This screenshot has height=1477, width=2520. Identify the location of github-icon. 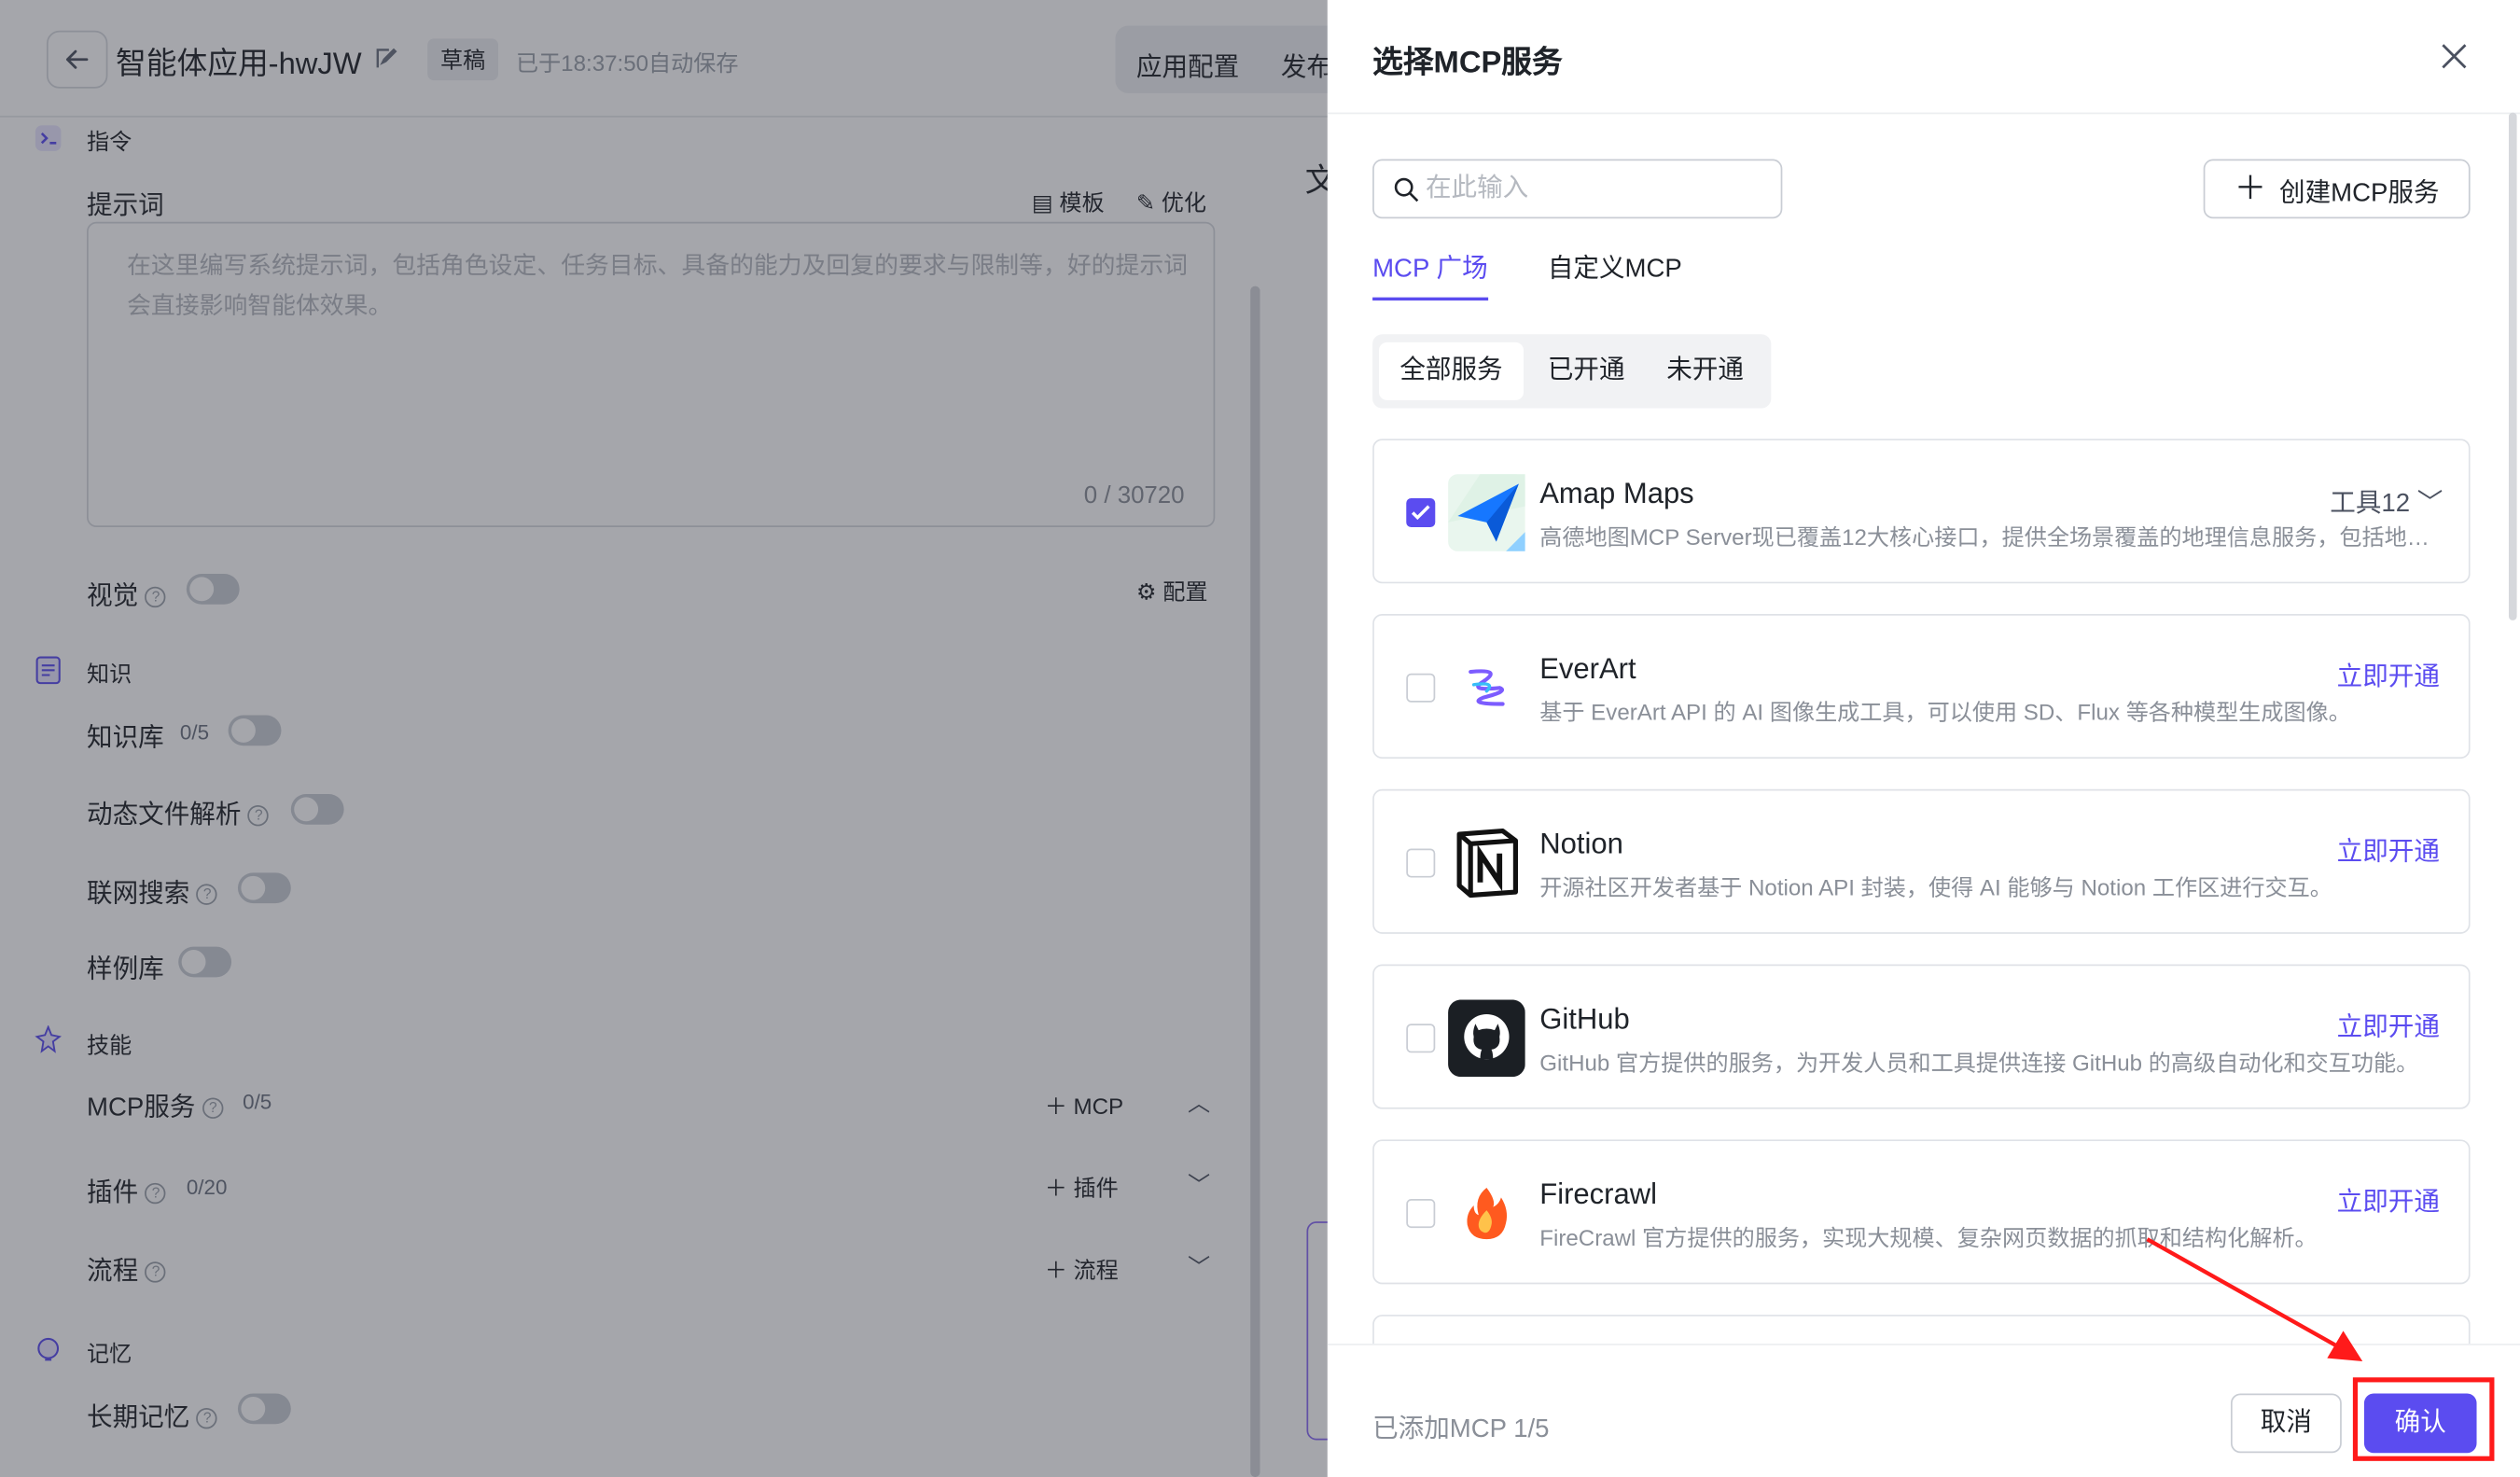
(1486, 1038).